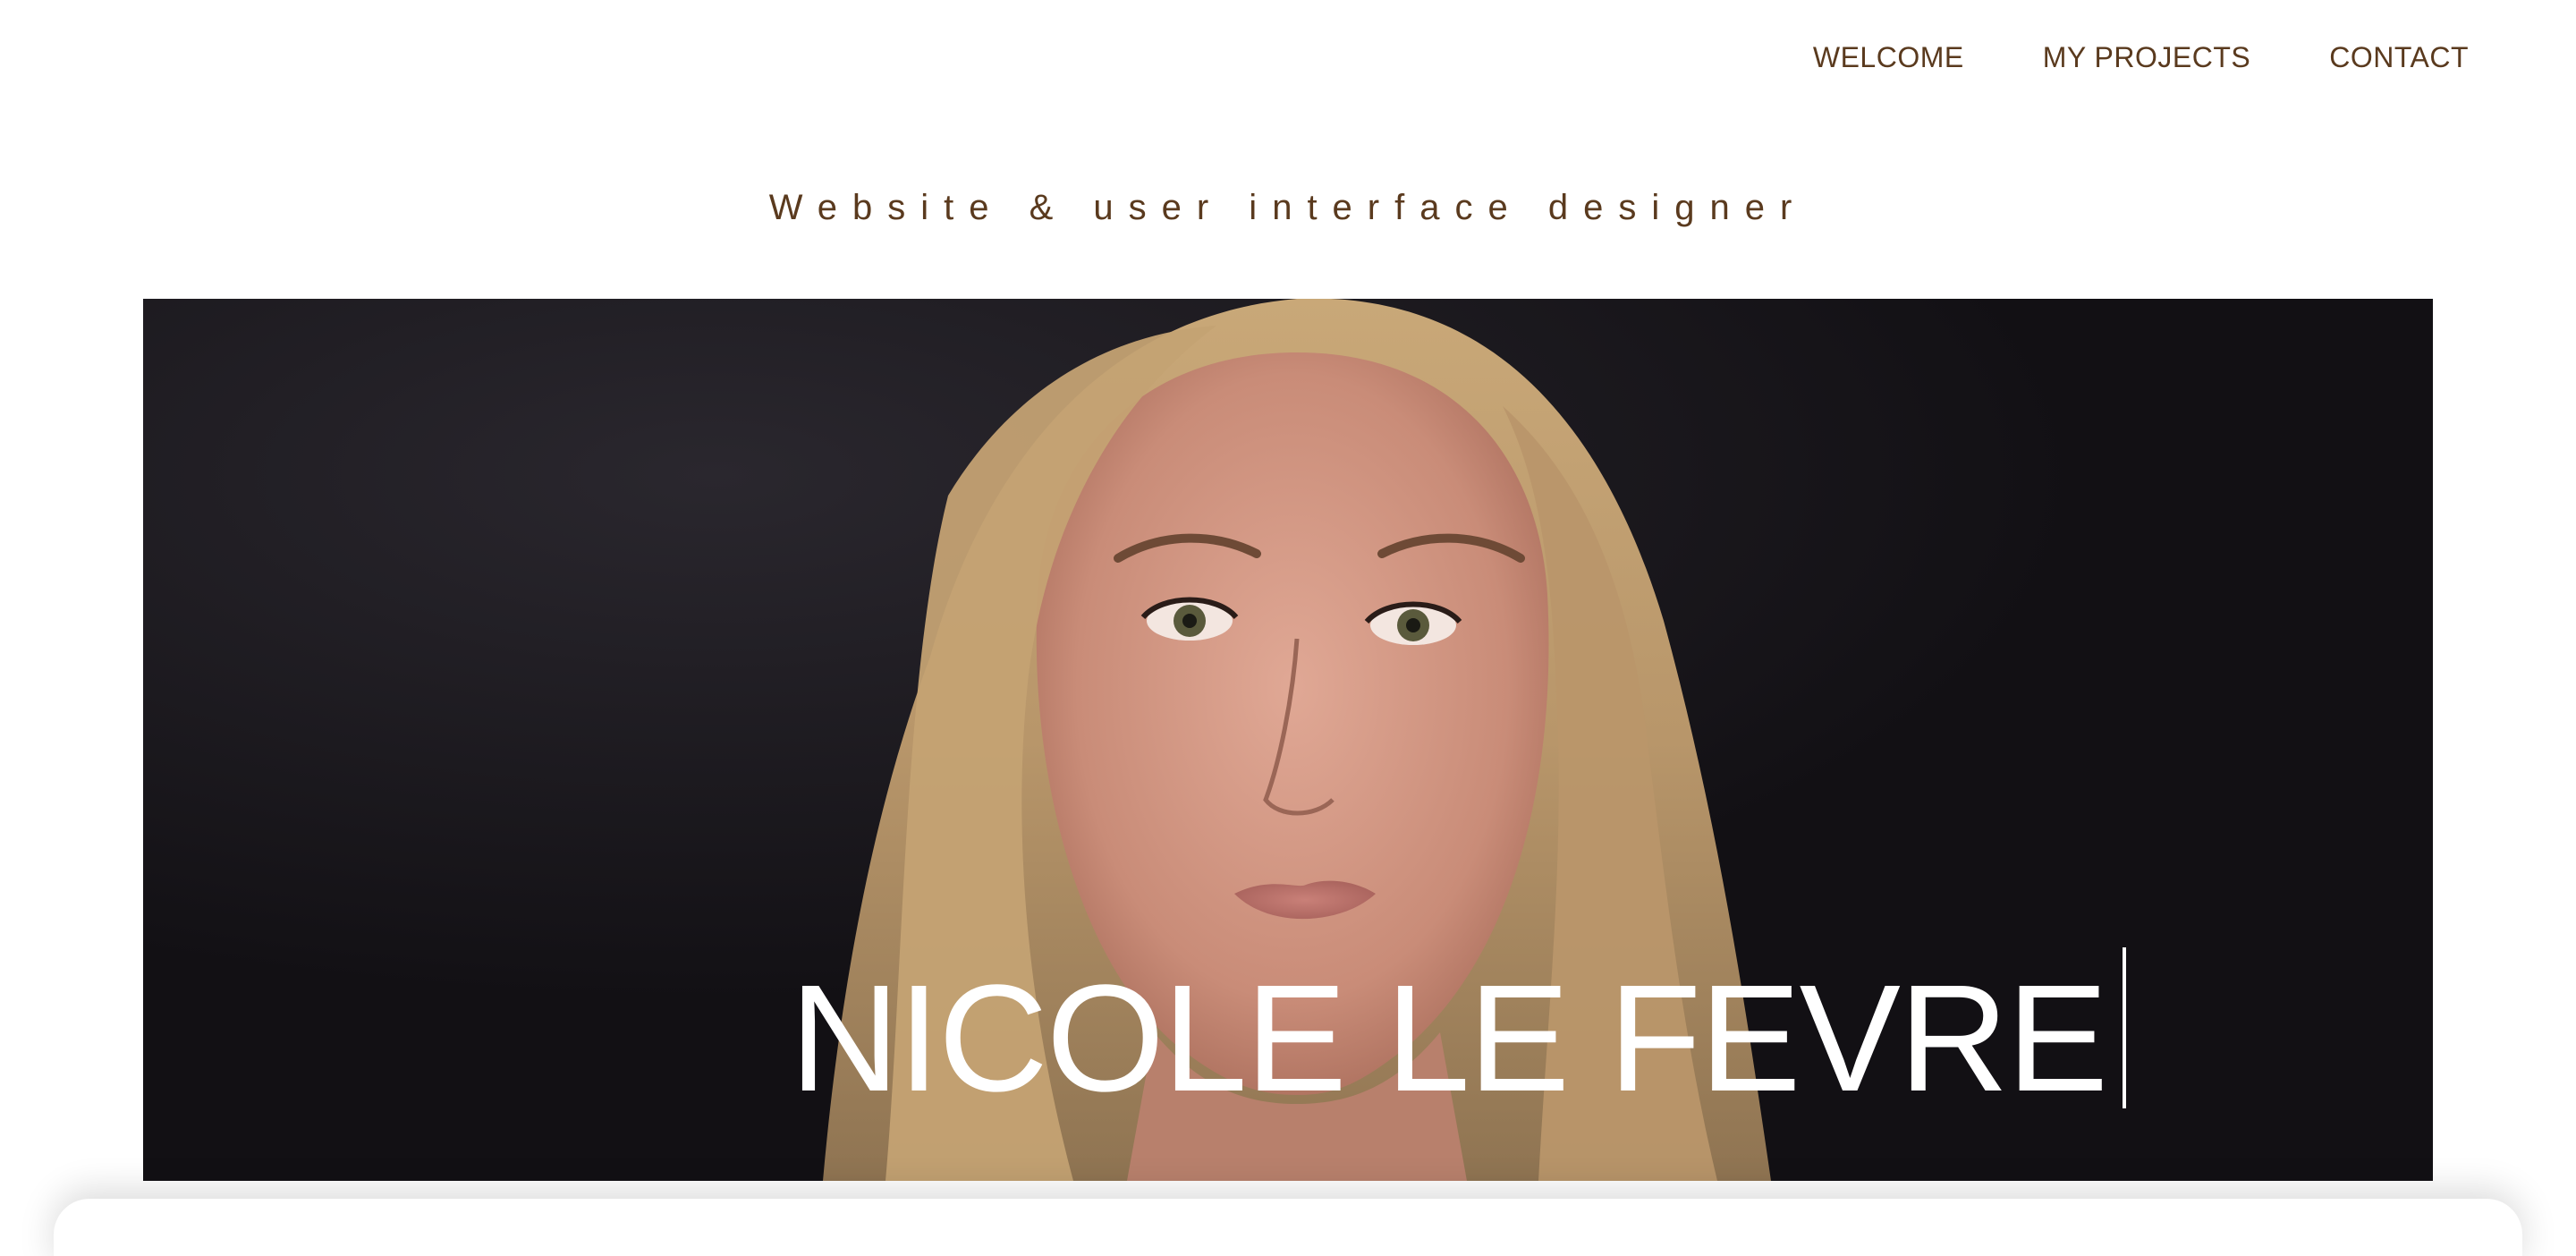  Describe the element at coordinates (1888, 57) in the screenshot. I see `nav-welcome-link: WELCOME` at that location.